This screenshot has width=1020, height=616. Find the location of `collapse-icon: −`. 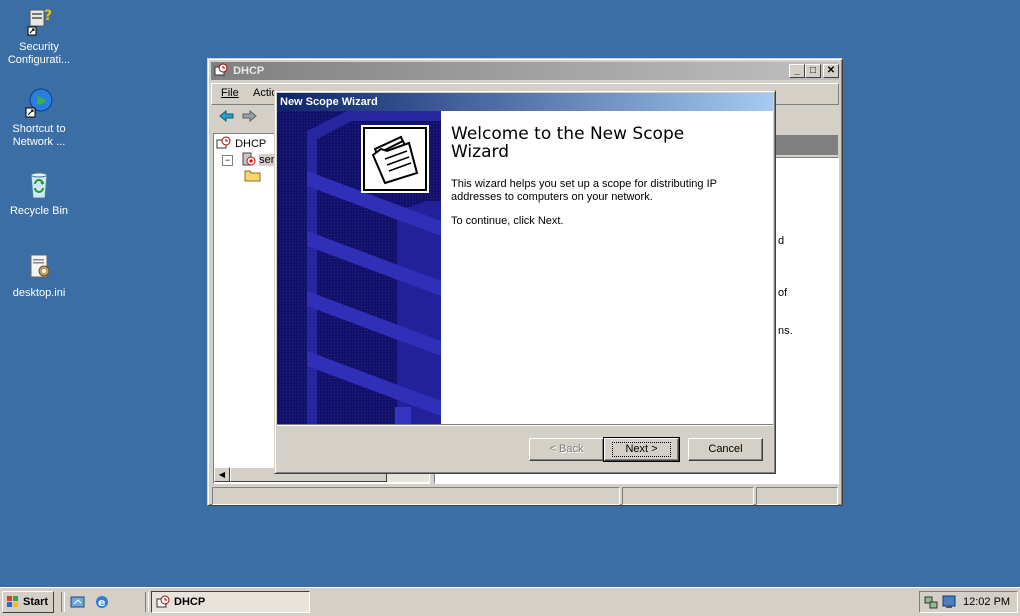

collapse-icon: − is located at coordinates (227, 160).